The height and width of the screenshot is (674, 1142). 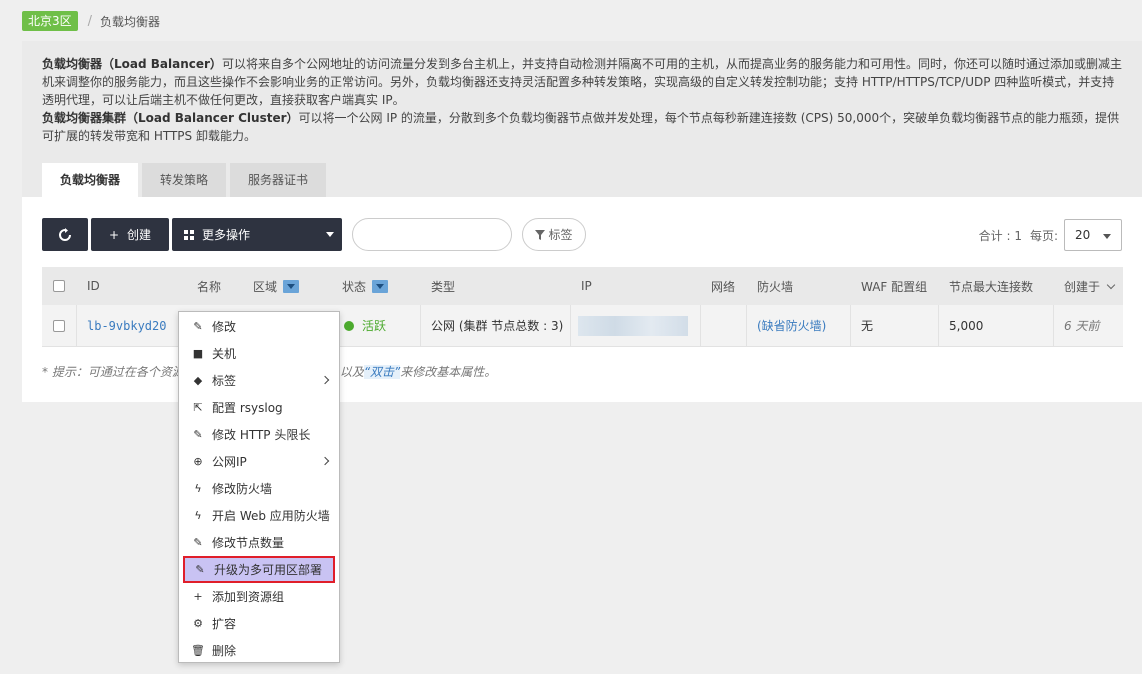 I want to click on hint-highlight: “双击”, so click(x=382, y=372).